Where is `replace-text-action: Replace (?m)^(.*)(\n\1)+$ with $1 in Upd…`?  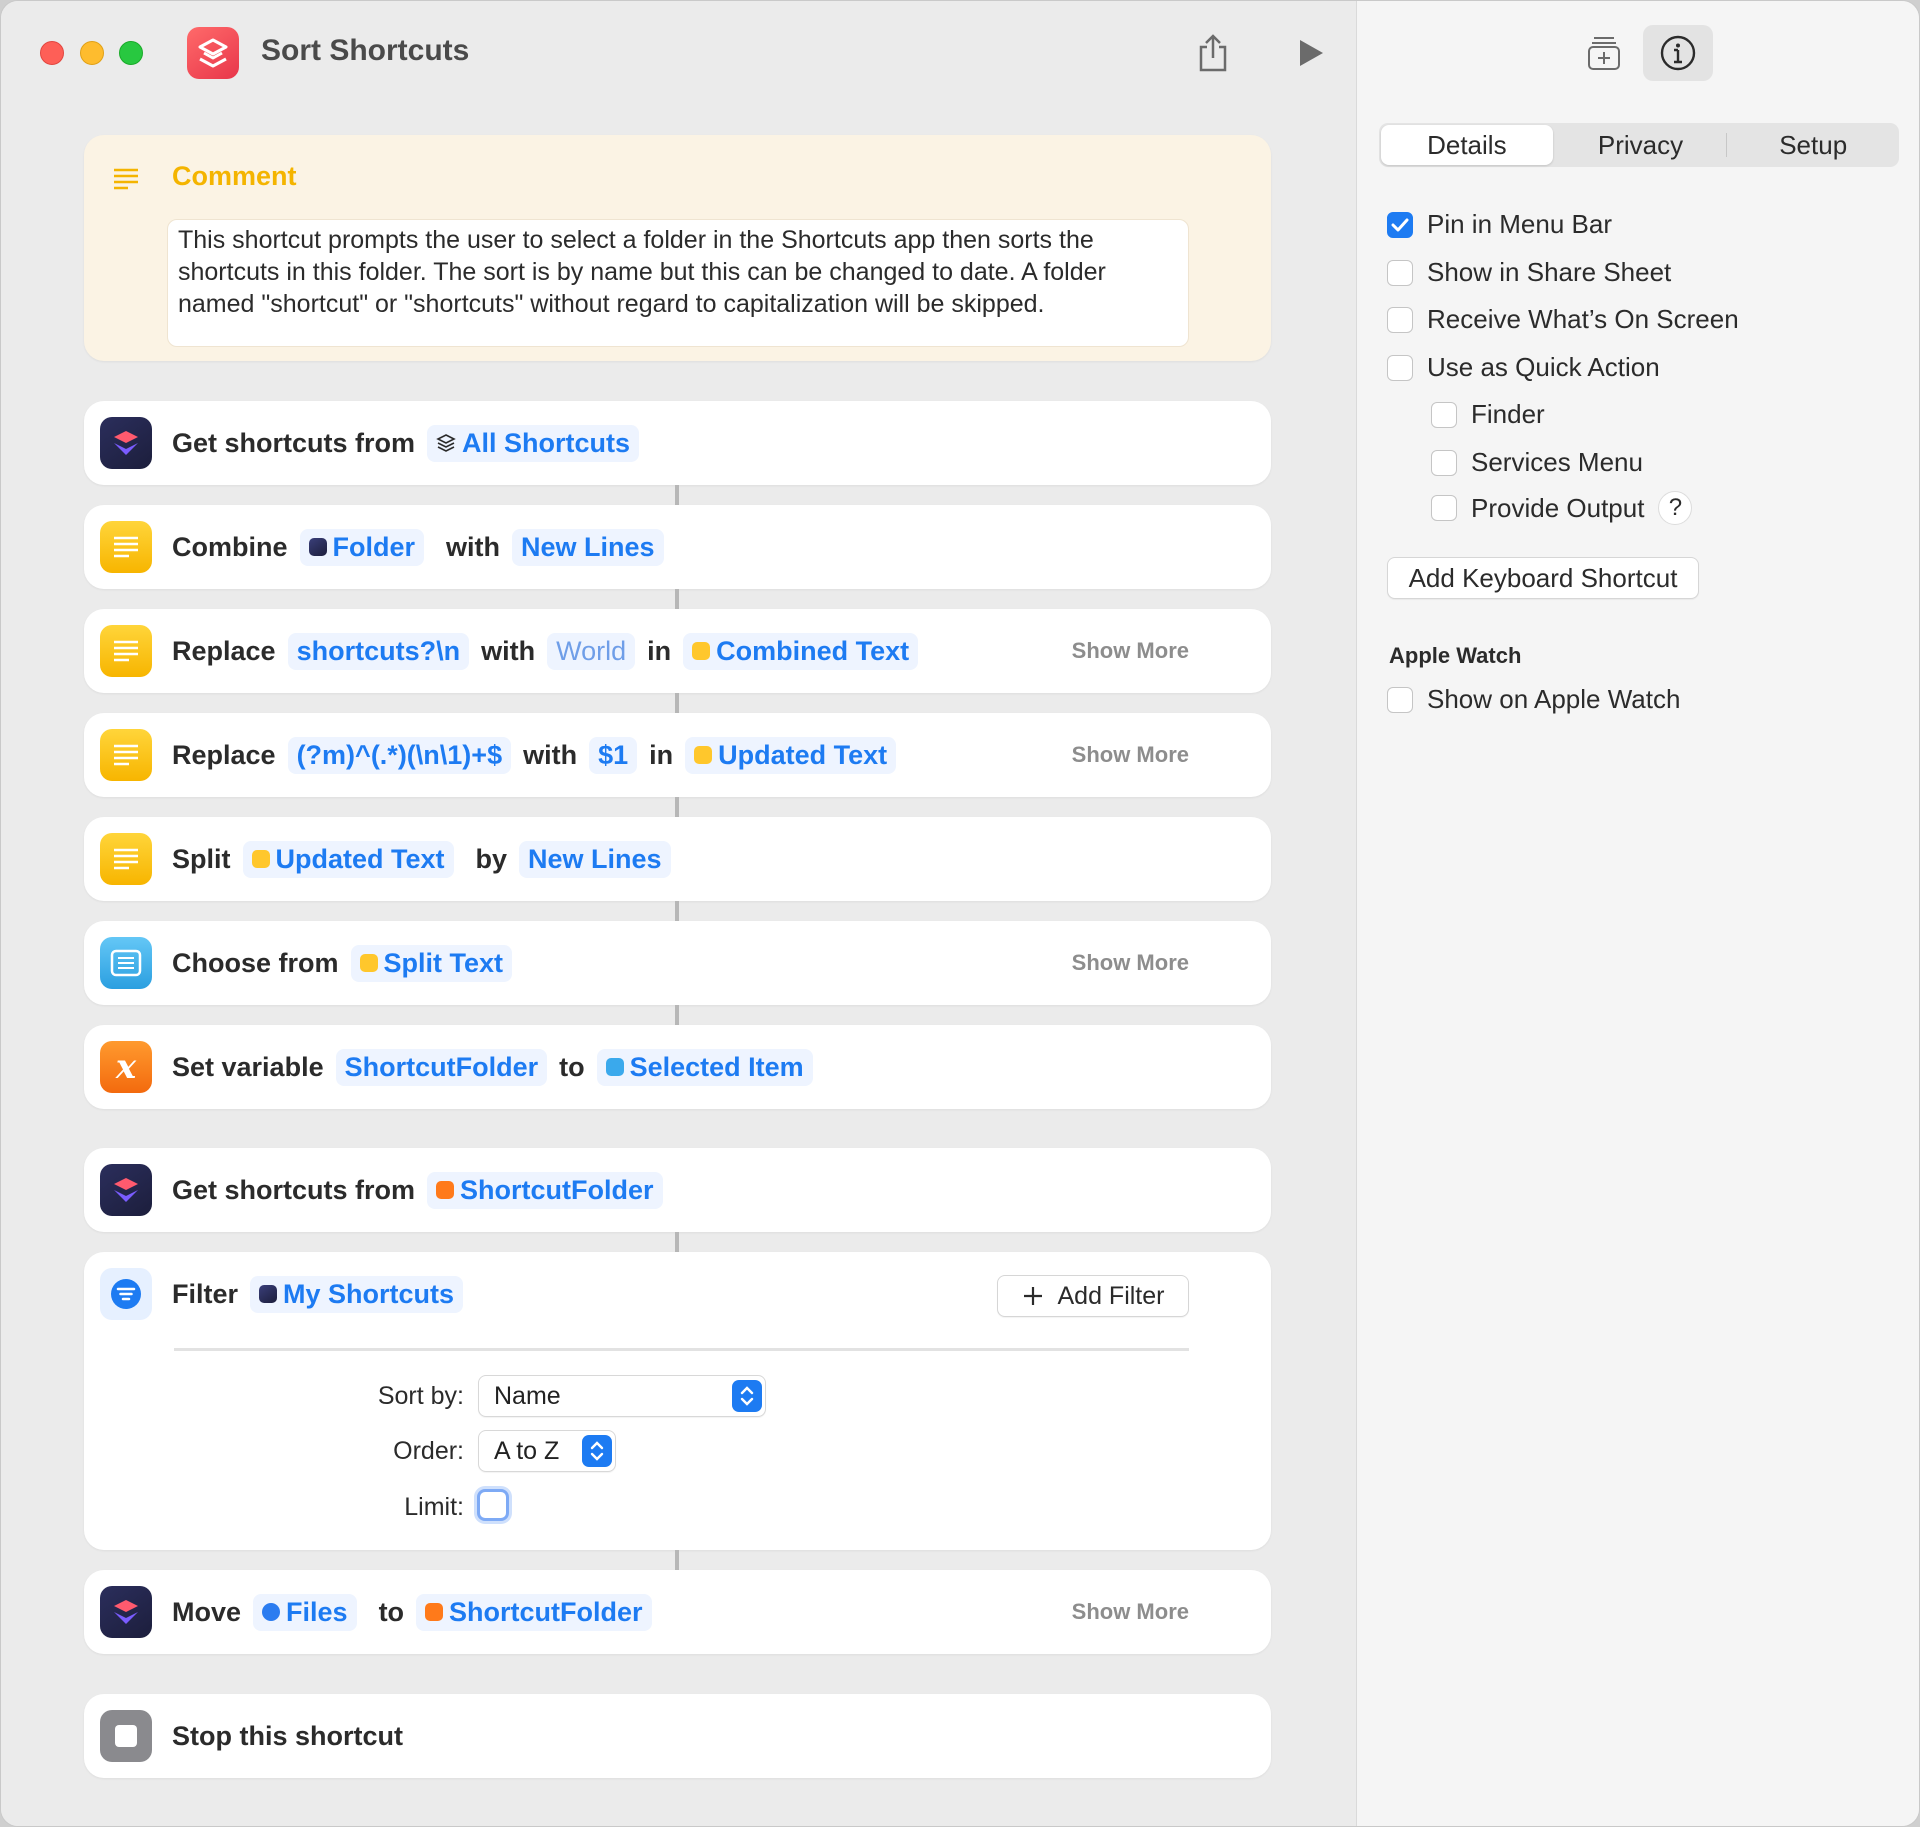
replace-text-action: Replace (?m)^(.*)(\n\1)+$ with $1 in Upd… is located at coordinates (677, 755).